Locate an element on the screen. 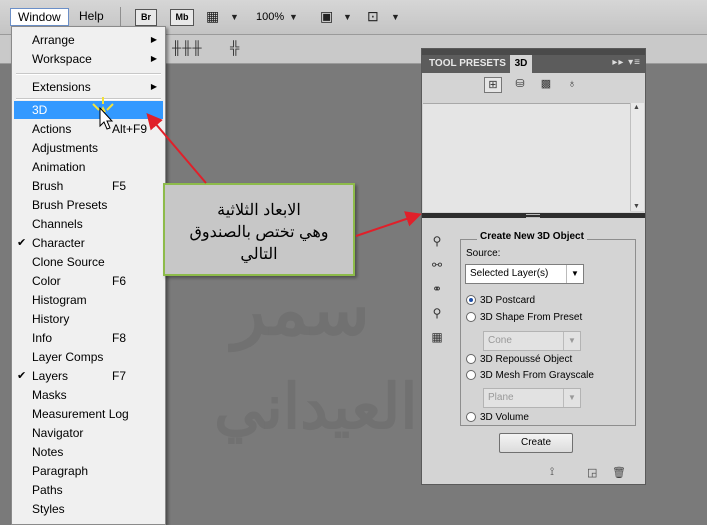  cursor-icon is located at coordinates (103, 113).